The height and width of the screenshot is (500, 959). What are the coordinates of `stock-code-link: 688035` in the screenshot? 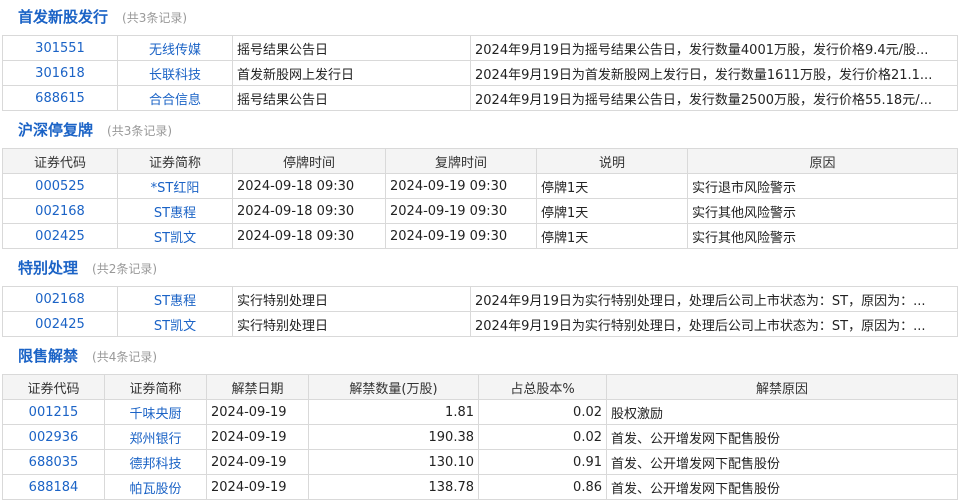 It's located at (53, 462).